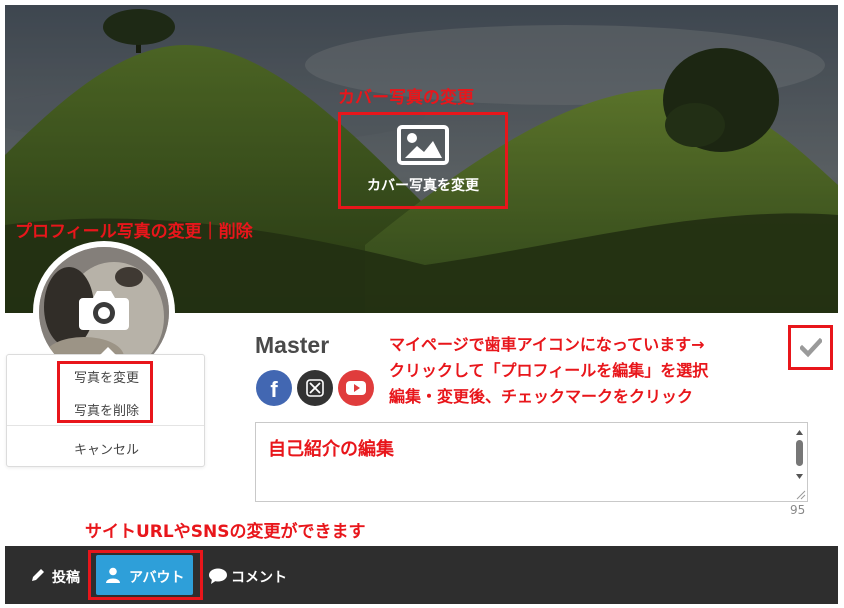  I want to click on change-cover-label: カバー写真を変更, so click(423, 186).